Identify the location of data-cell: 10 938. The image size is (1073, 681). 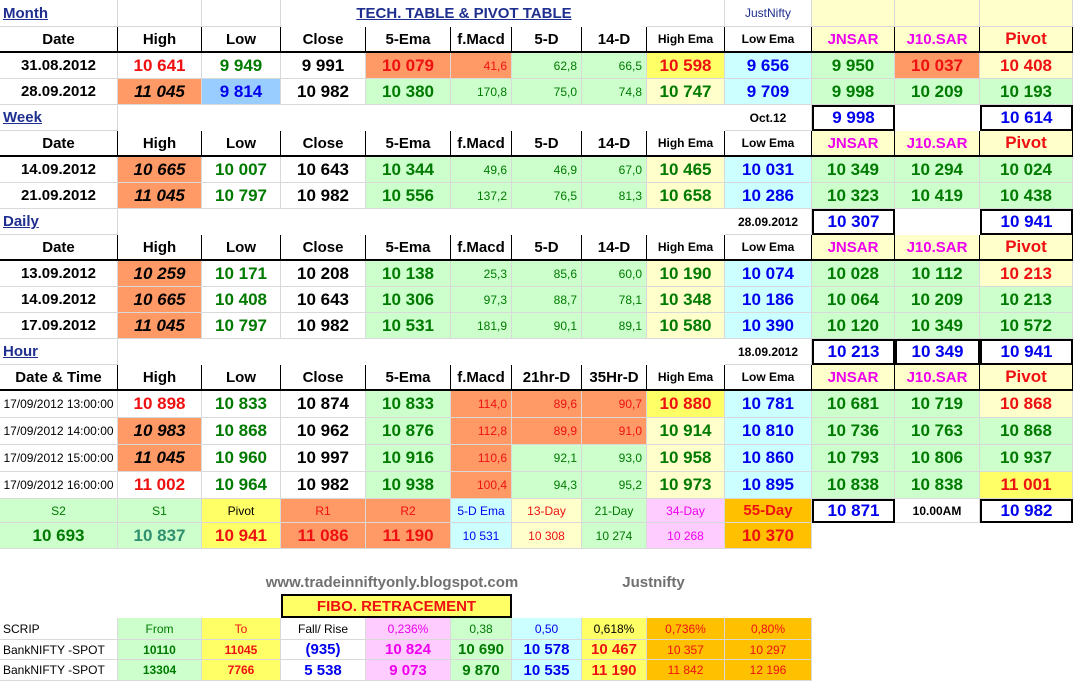
(408, 485).